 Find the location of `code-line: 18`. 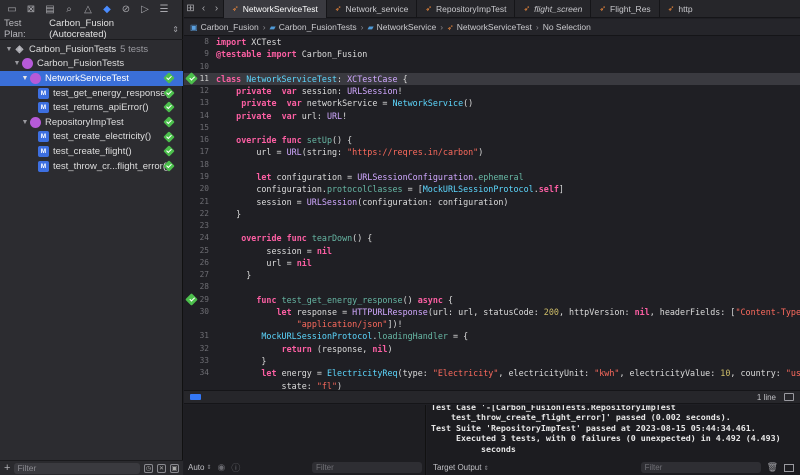

code-line: 18 is located at coordinates (492, 165).